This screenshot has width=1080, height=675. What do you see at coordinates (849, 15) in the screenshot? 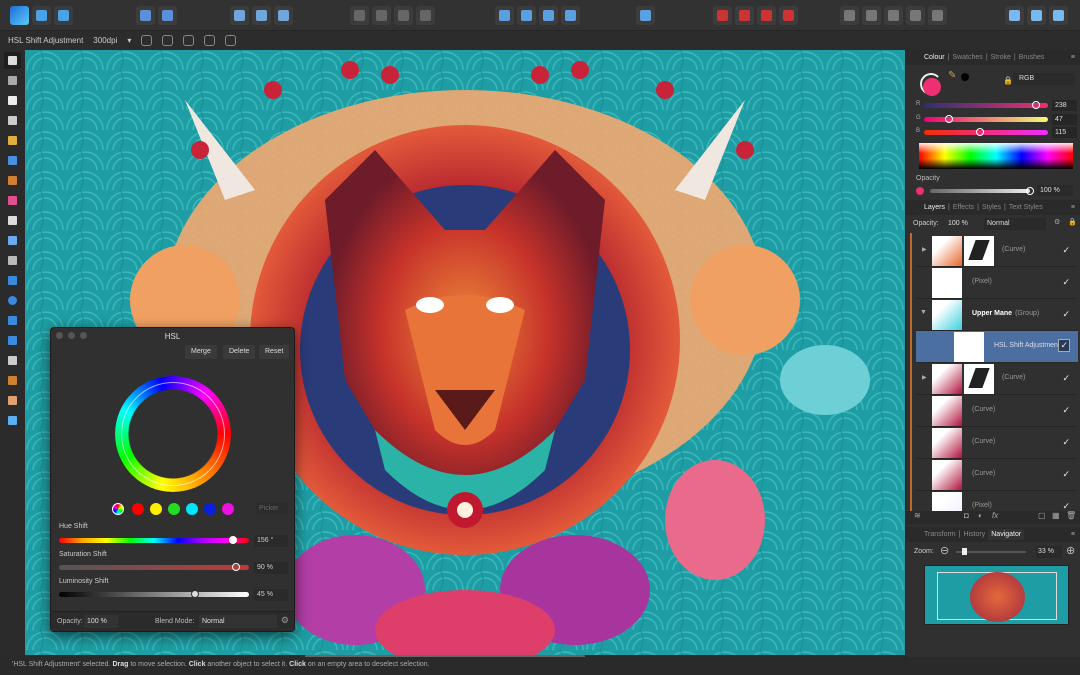
I see `boolean-add-icon` at bounding box center [849, 15].